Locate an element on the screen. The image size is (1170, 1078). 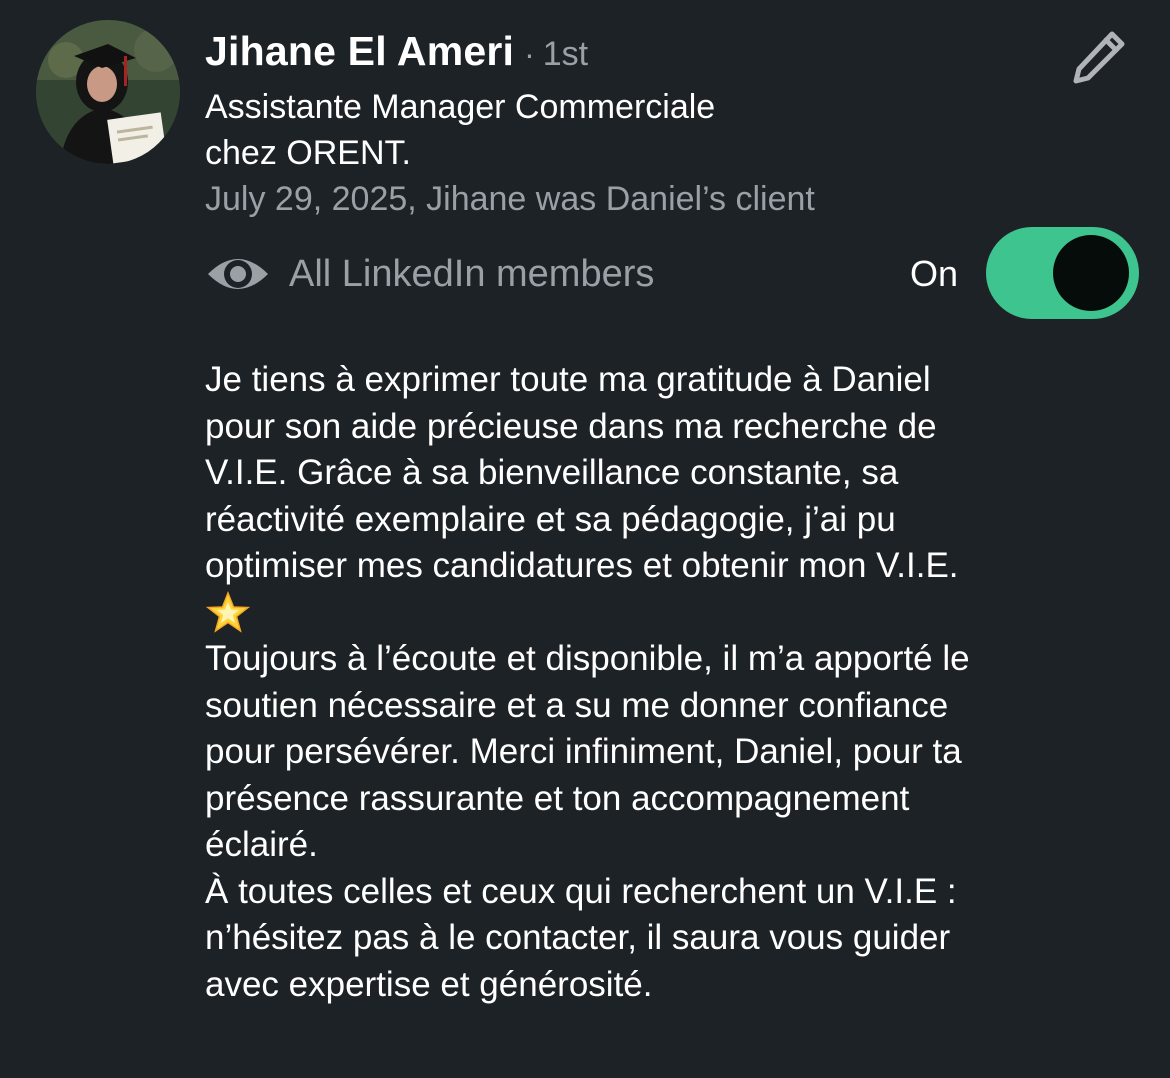
visibility-label: All LinkedIn members is located at coordinates (472, 273).